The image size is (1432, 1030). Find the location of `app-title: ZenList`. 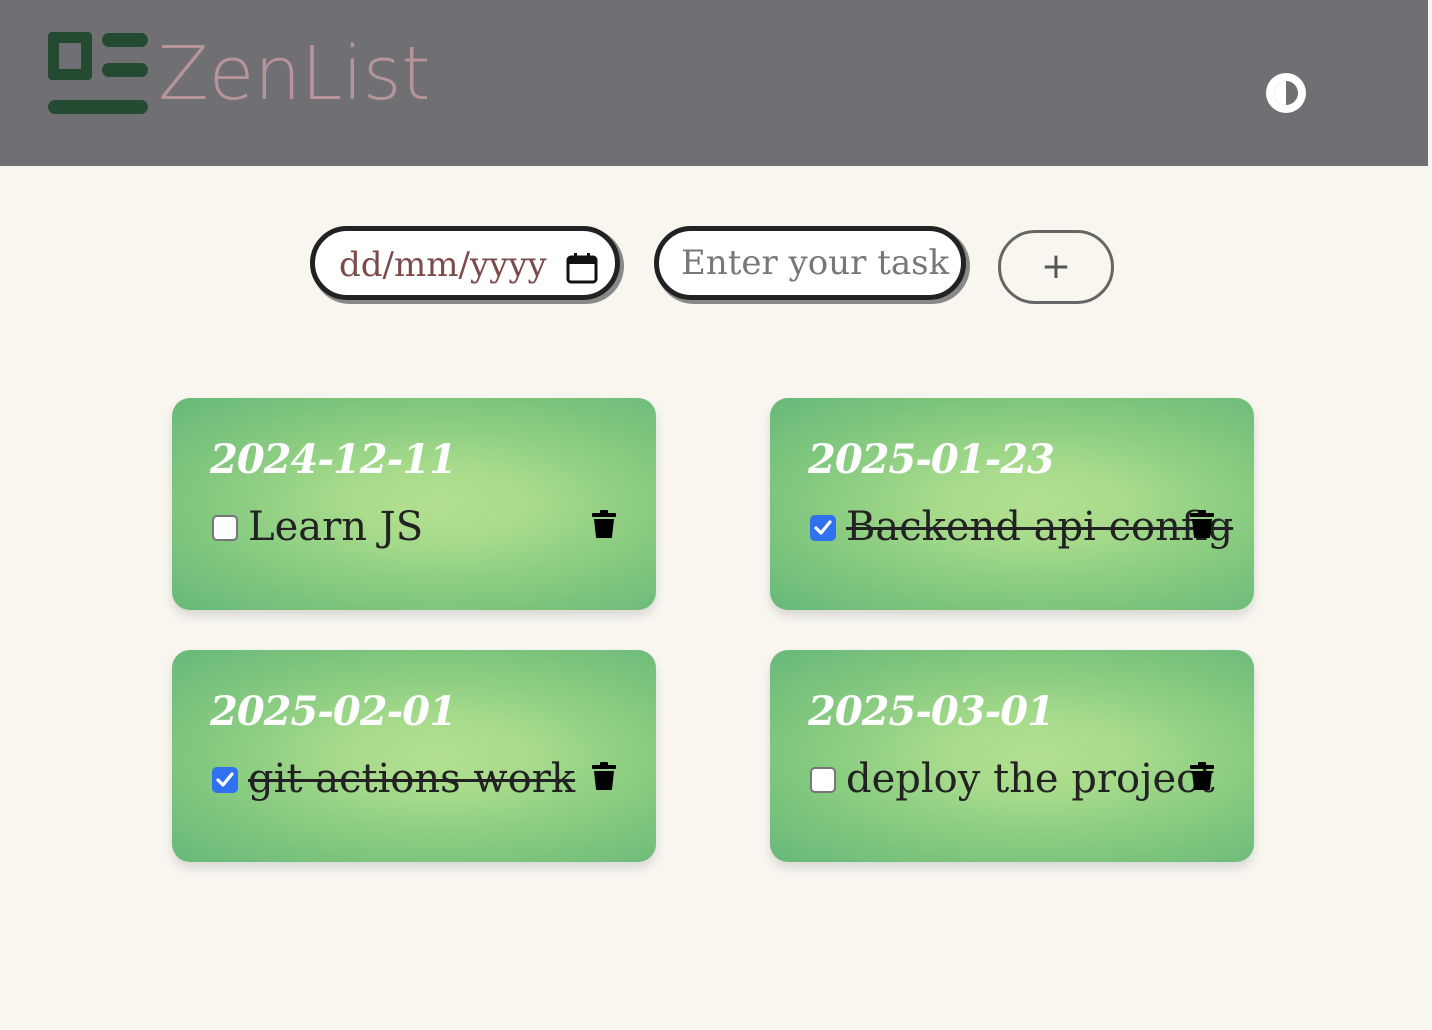

app-title: ZenList is located at coordinates (294, 74).